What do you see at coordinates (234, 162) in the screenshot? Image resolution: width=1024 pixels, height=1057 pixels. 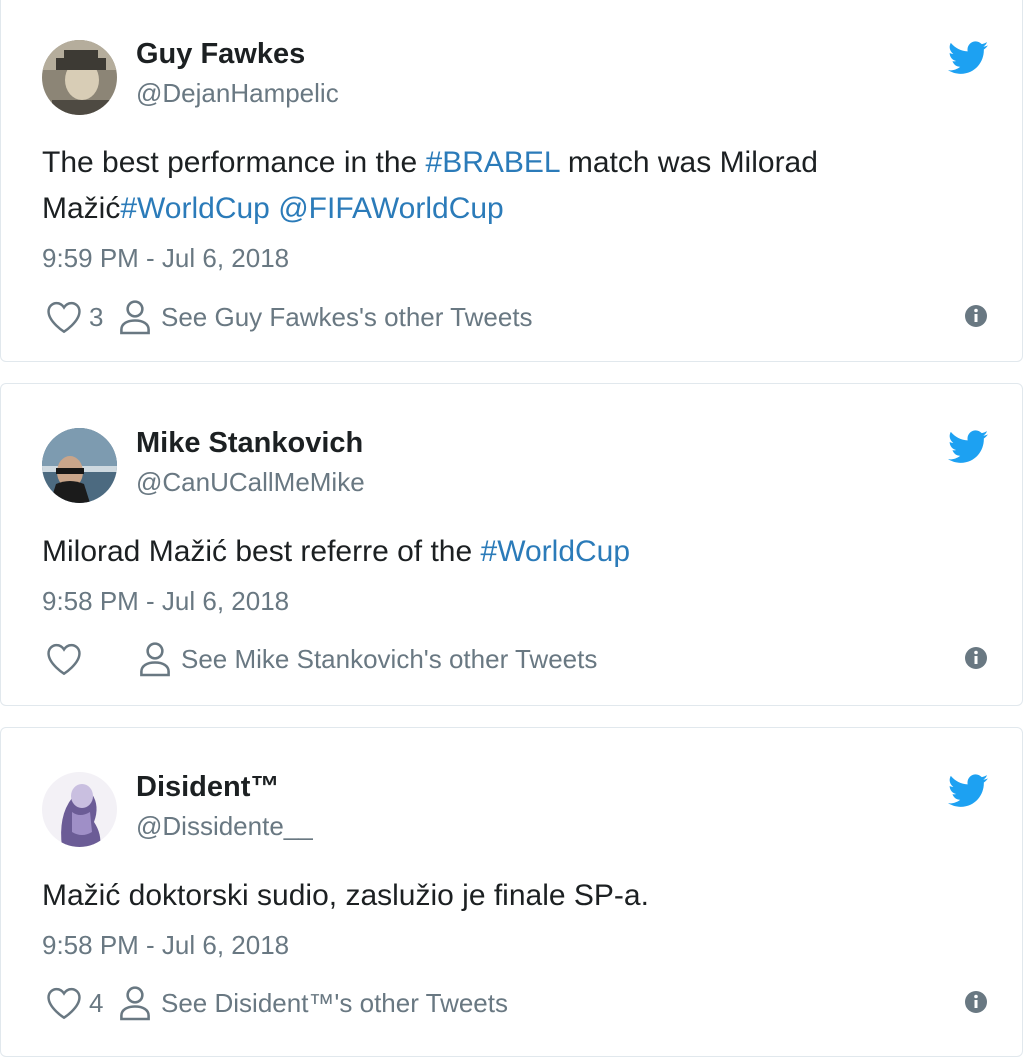 I see `tweet-text-segment: The best performance in the` at bounding box center [234, 162].